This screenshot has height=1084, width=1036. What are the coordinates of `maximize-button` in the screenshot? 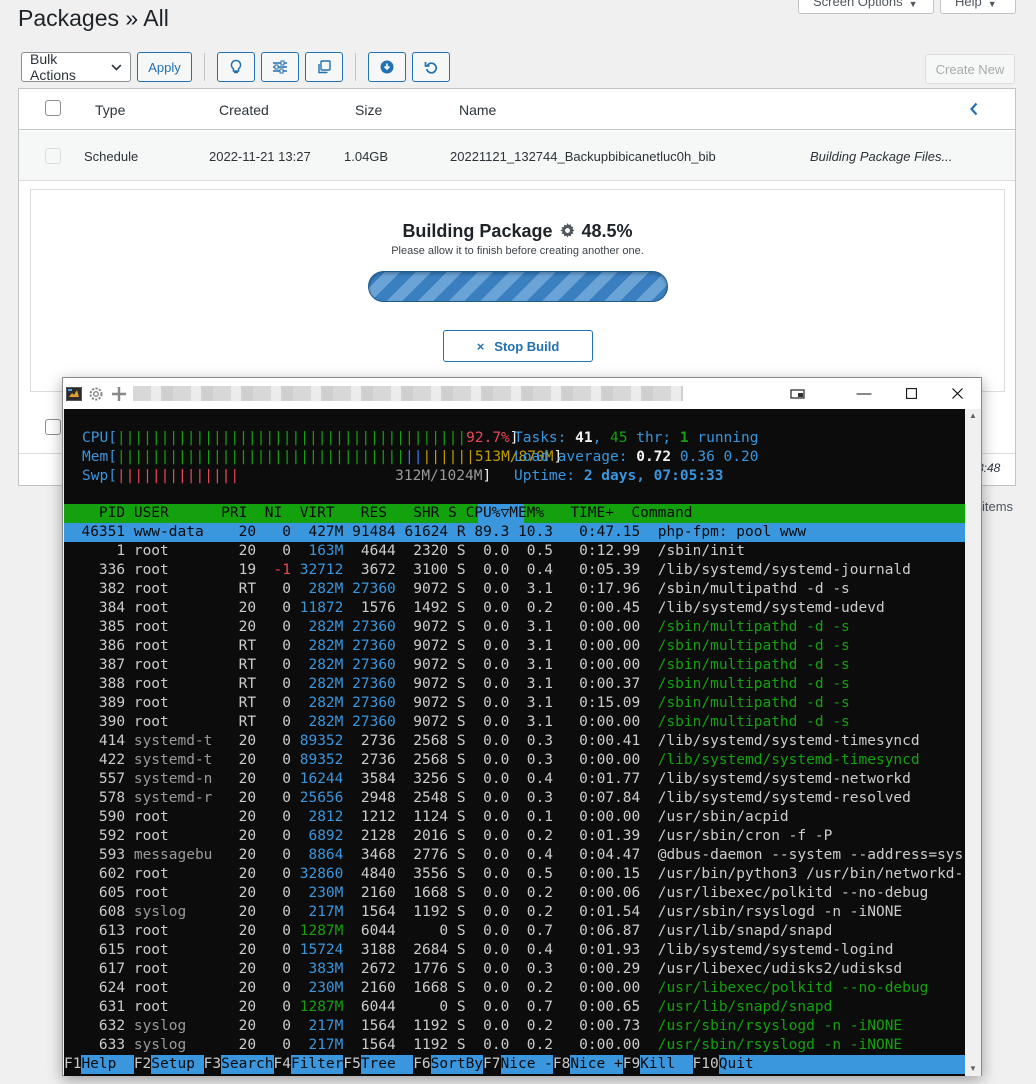 It's located at (911, 393).